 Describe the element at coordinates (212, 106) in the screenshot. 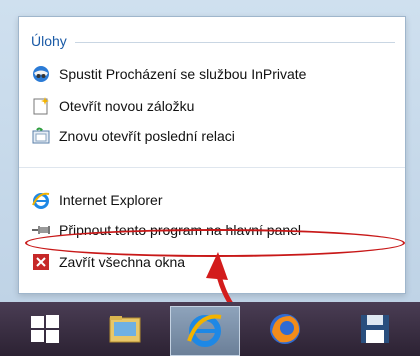

I see `task-new-tab: Otevřít novou záložku` at that location.